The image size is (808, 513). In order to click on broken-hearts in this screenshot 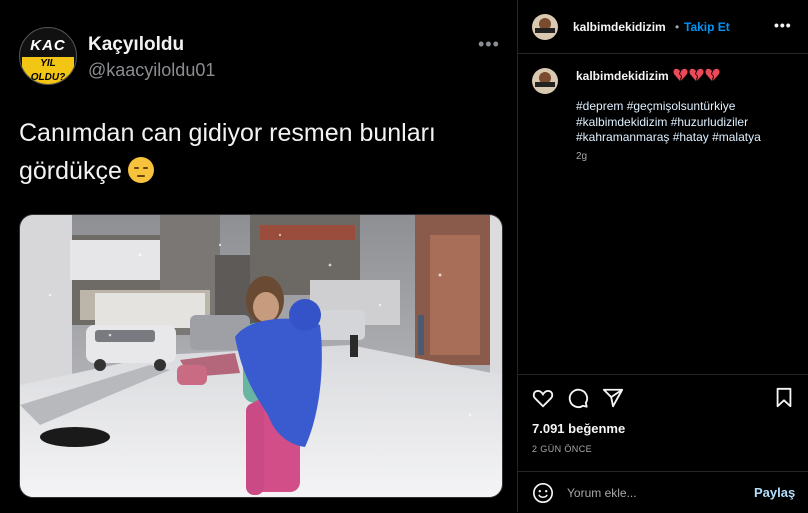, I will do `click(698, 77)`.